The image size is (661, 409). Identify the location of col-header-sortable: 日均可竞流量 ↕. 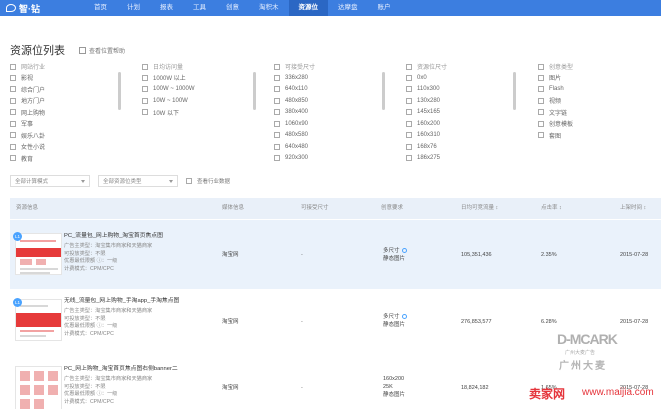
(479, 208).